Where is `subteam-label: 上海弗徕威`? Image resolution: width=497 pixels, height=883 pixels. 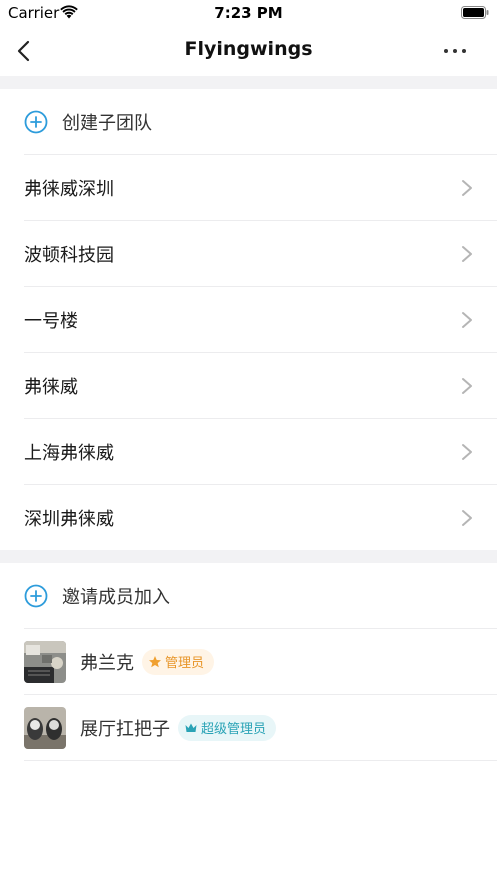
subteam-label: 上海弗徕威 is located at coordinates (69, 453).